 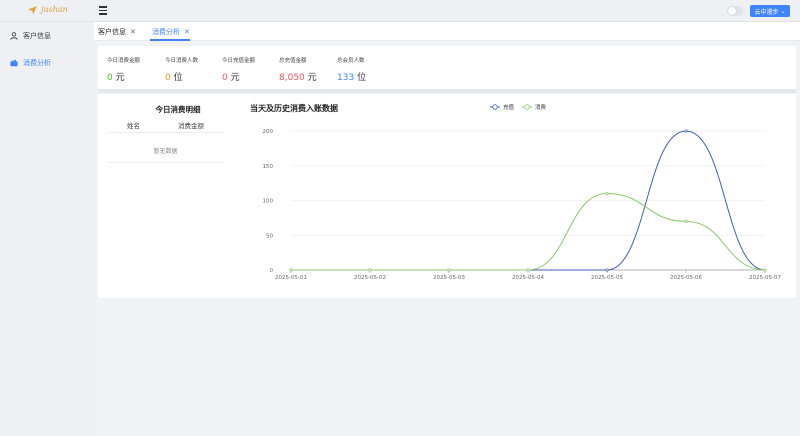 I want to click on y-tick-label: 200, so click(x=268, y=132).